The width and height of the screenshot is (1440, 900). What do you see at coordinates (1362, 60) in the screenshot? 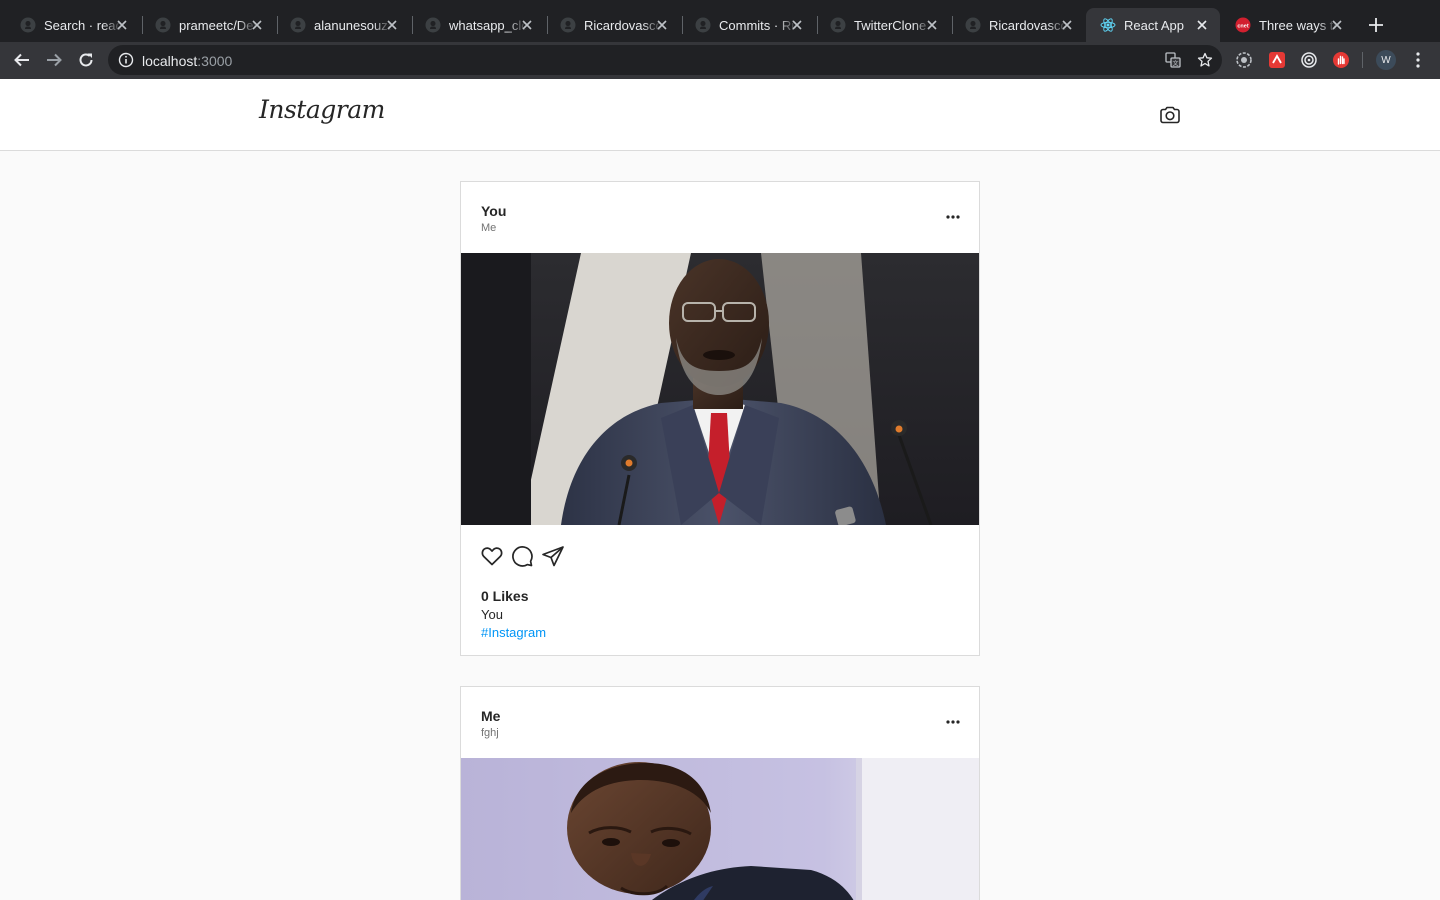
I see `toolbar-divider` at bounding box center [1362, 60].